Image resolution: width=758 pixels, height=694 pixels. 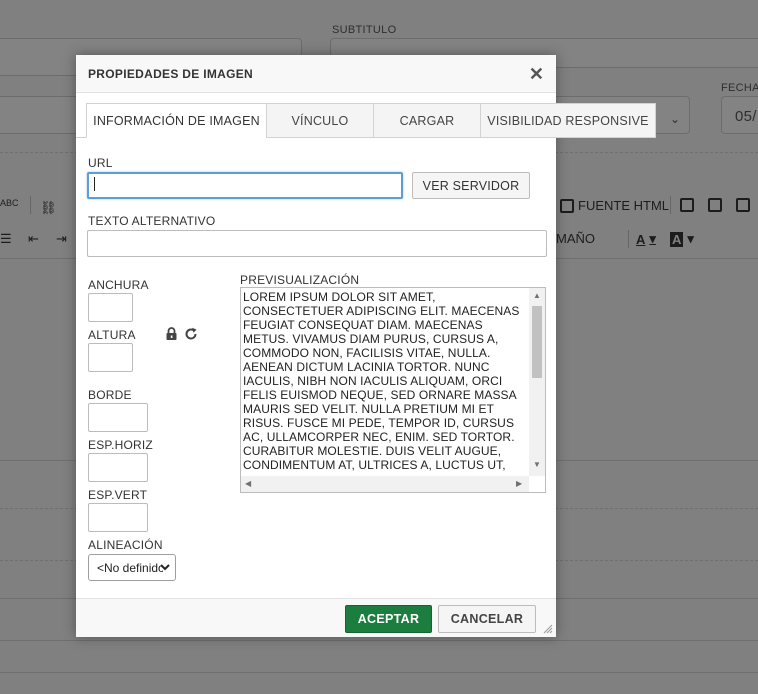 I want to click on dialog-footer: ACEPTAR CANCELAR, so click(x=316, y=617).